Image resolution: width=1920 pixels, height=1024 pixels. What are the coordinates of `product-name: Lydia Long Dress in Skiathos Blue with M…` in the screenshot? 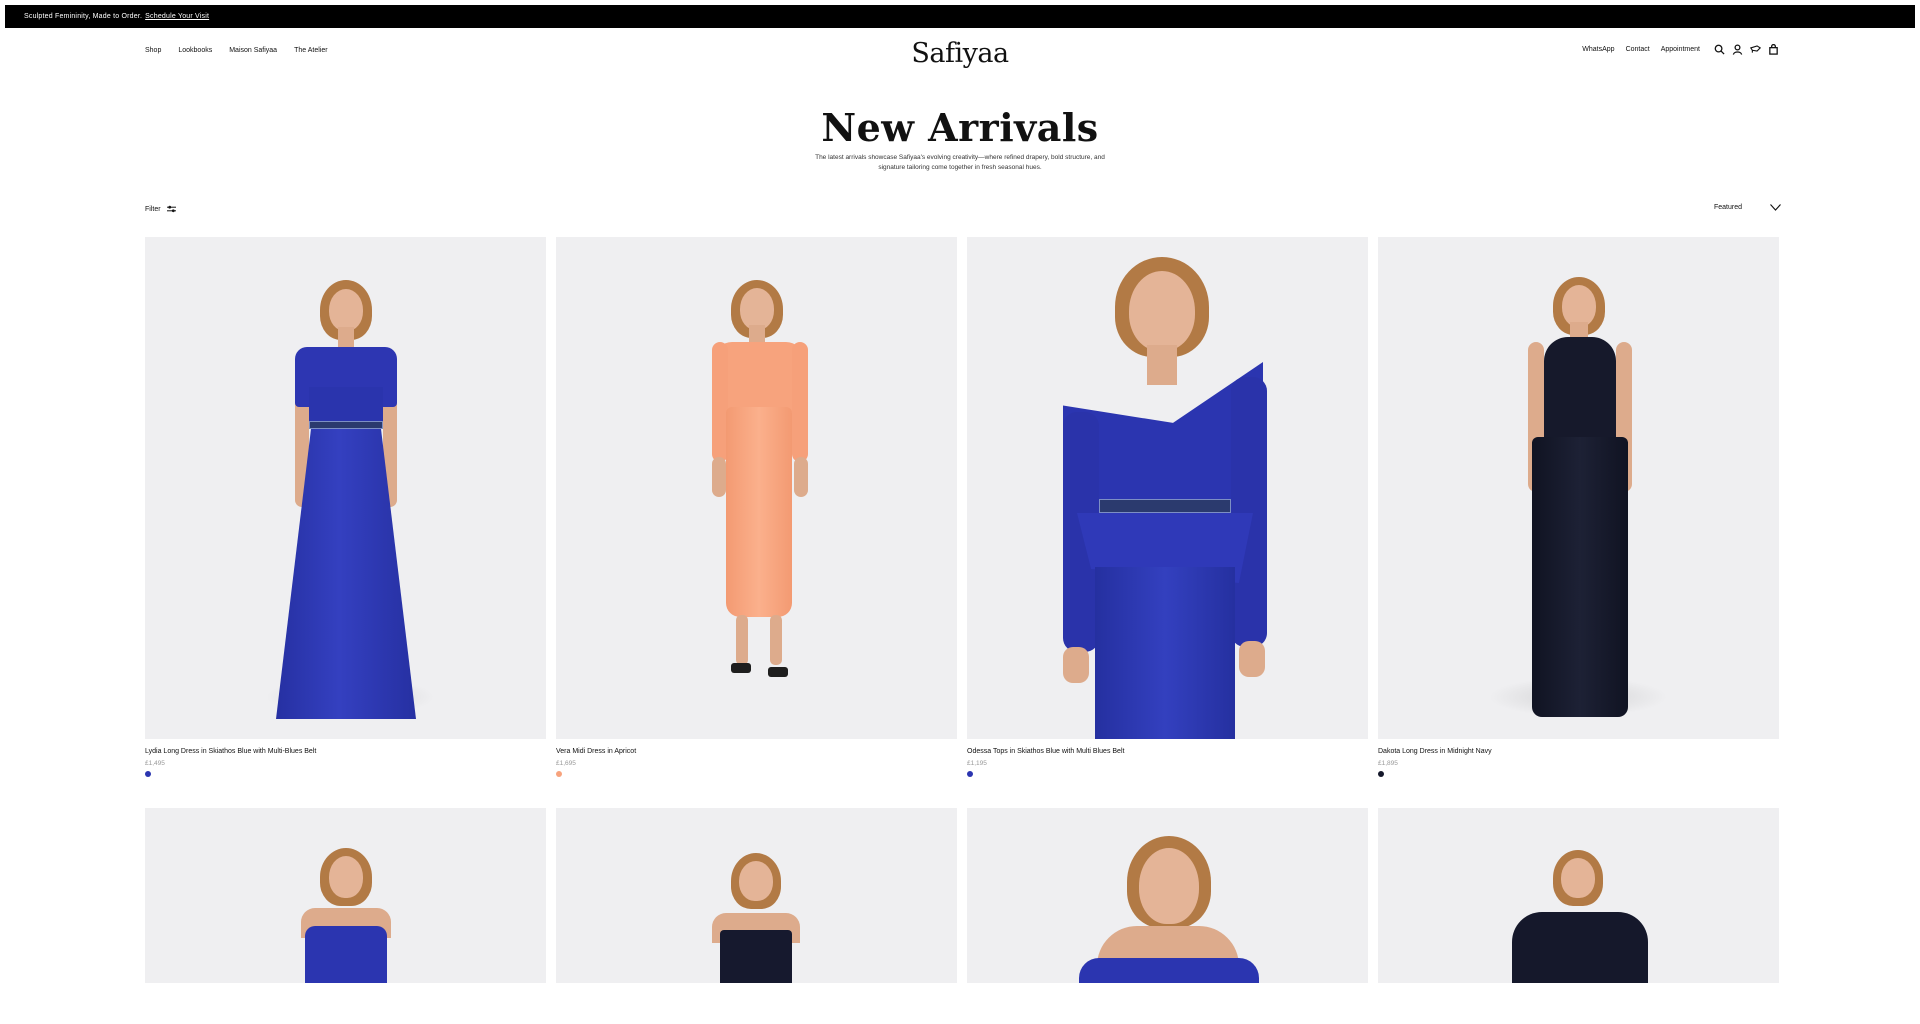 It's located at (345, 751).